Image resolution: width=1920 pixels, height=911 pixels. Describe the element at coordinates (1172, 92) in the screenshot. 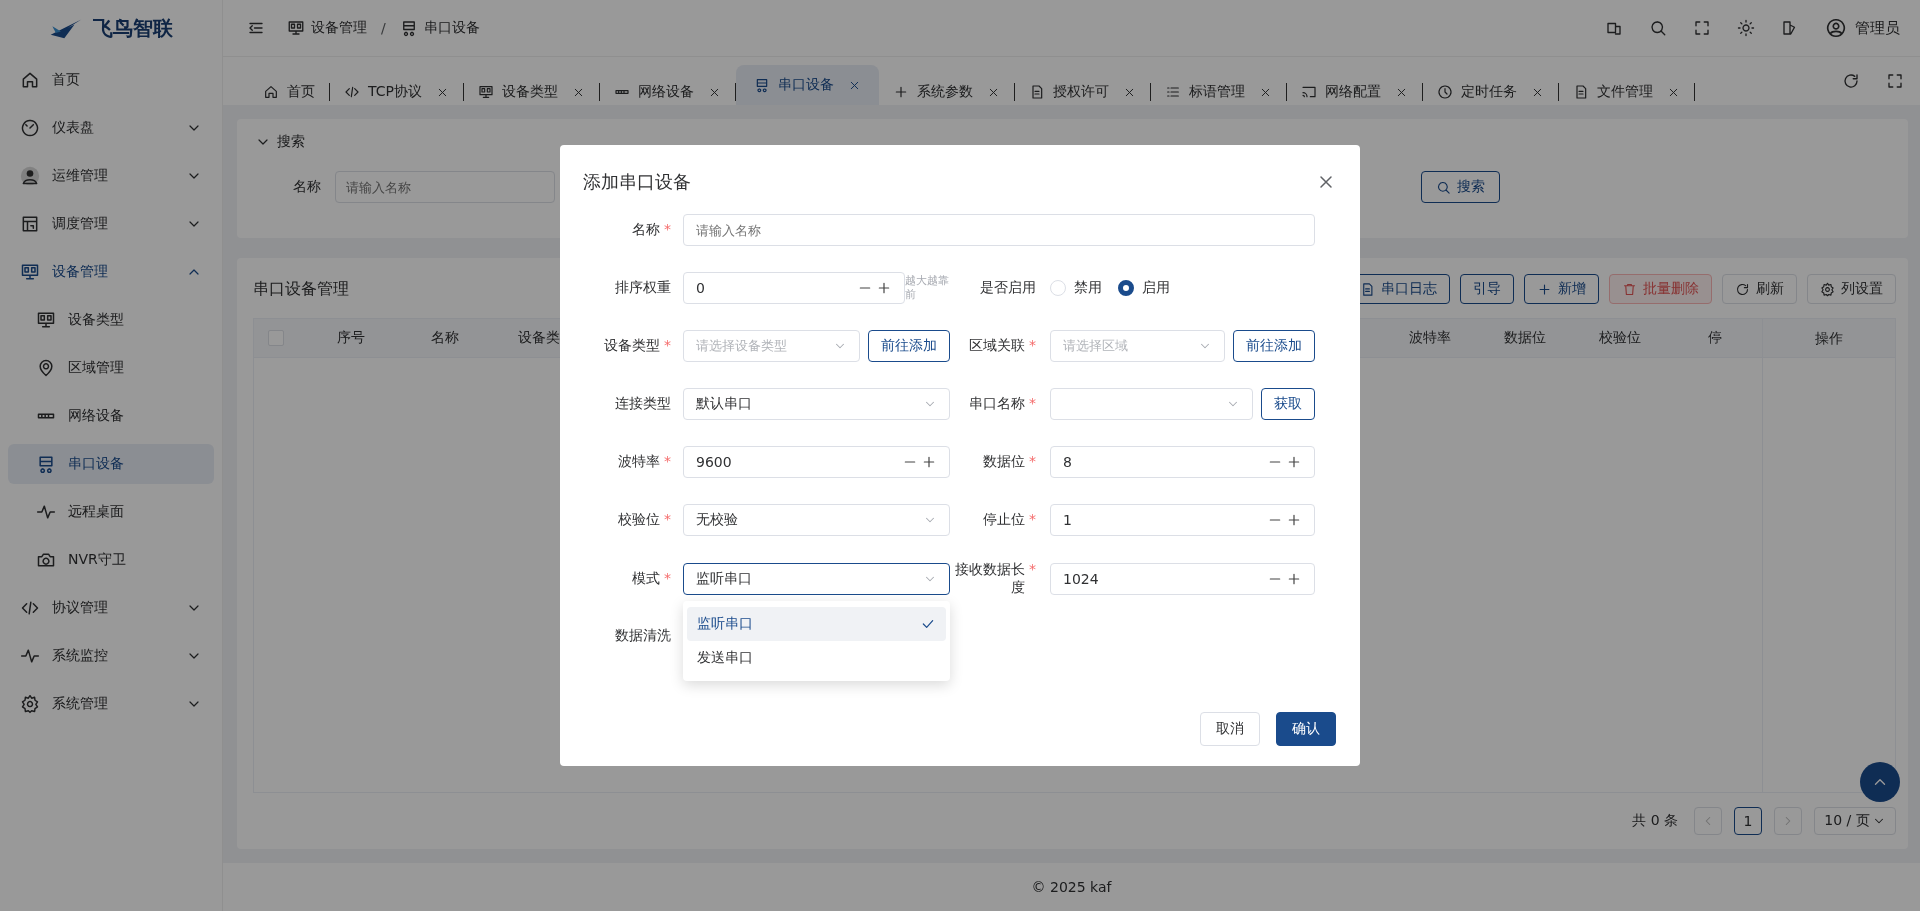

I see `list-icon` at that location.